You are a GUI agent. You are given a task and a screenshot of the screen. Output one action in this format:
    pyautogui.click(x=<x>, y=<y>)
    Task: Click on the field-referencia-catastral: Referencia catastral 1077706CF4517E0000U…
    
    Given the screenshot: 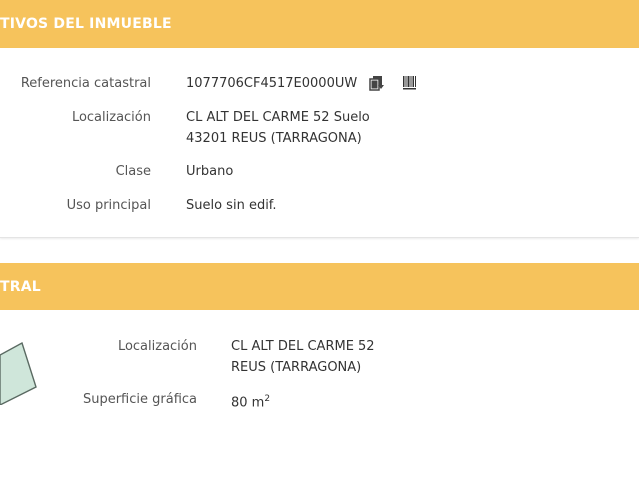 What is the action you would take?
    pyautogui.click(x=319, y=84)
    